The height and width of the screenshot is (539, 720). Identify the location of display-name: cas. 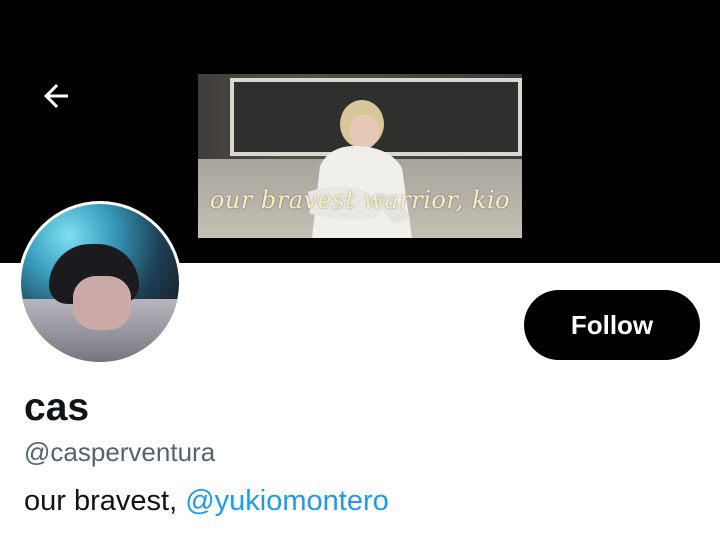
(57, 407).